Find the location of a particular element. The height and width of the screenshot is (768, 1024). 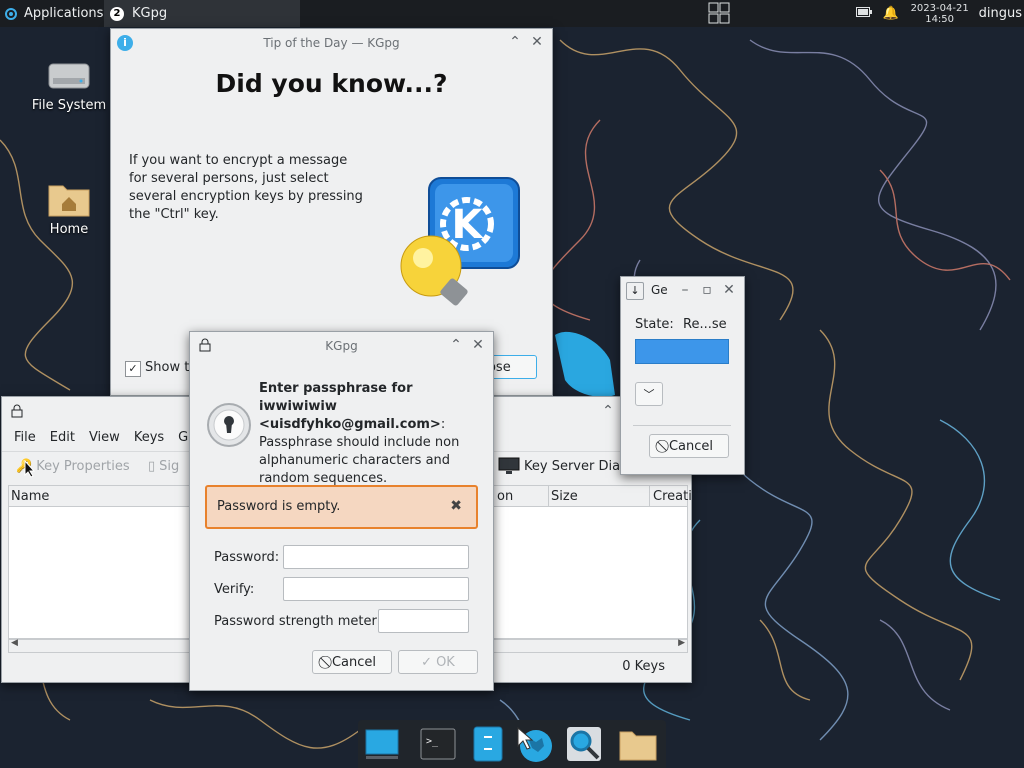

dialog-cancel-label: Cancel is located at coordinates (354, 662).